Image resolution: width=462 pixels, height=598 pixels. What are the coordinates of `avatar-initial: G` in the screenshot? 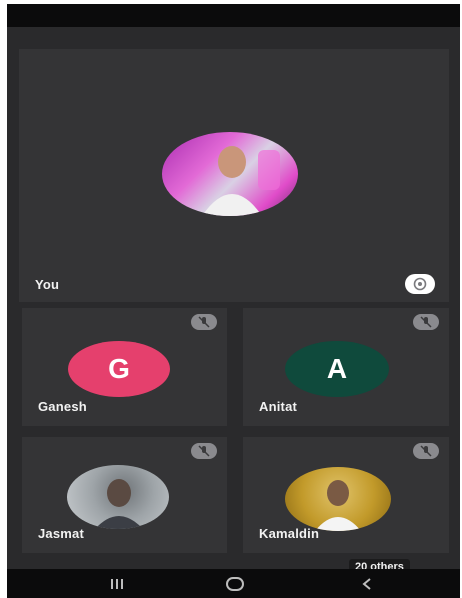 It's located at (119, 368).